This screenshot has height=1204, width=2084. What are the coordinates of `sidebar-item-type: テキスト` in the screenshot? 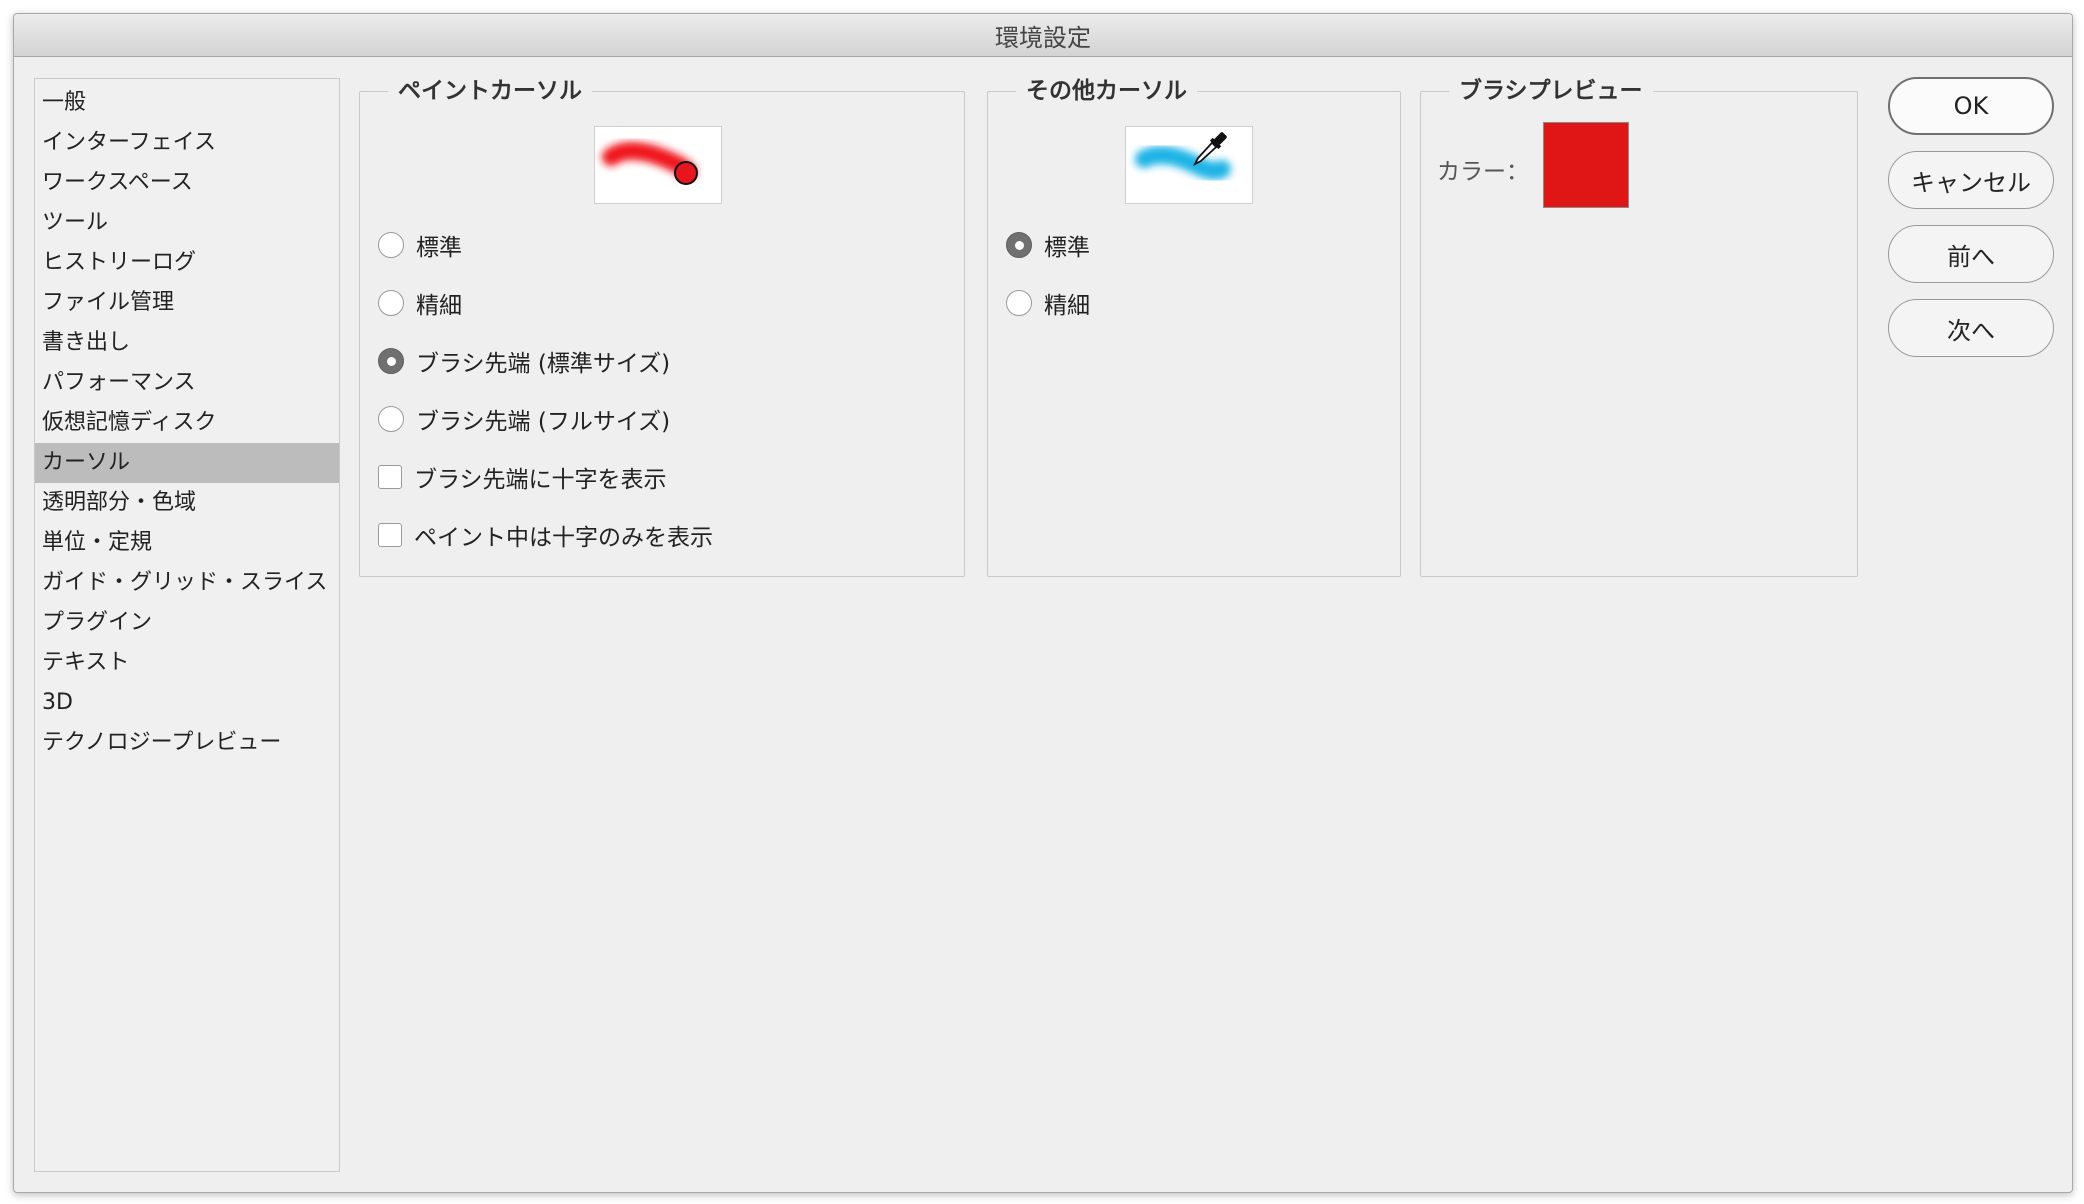 It's located at (187, 663).